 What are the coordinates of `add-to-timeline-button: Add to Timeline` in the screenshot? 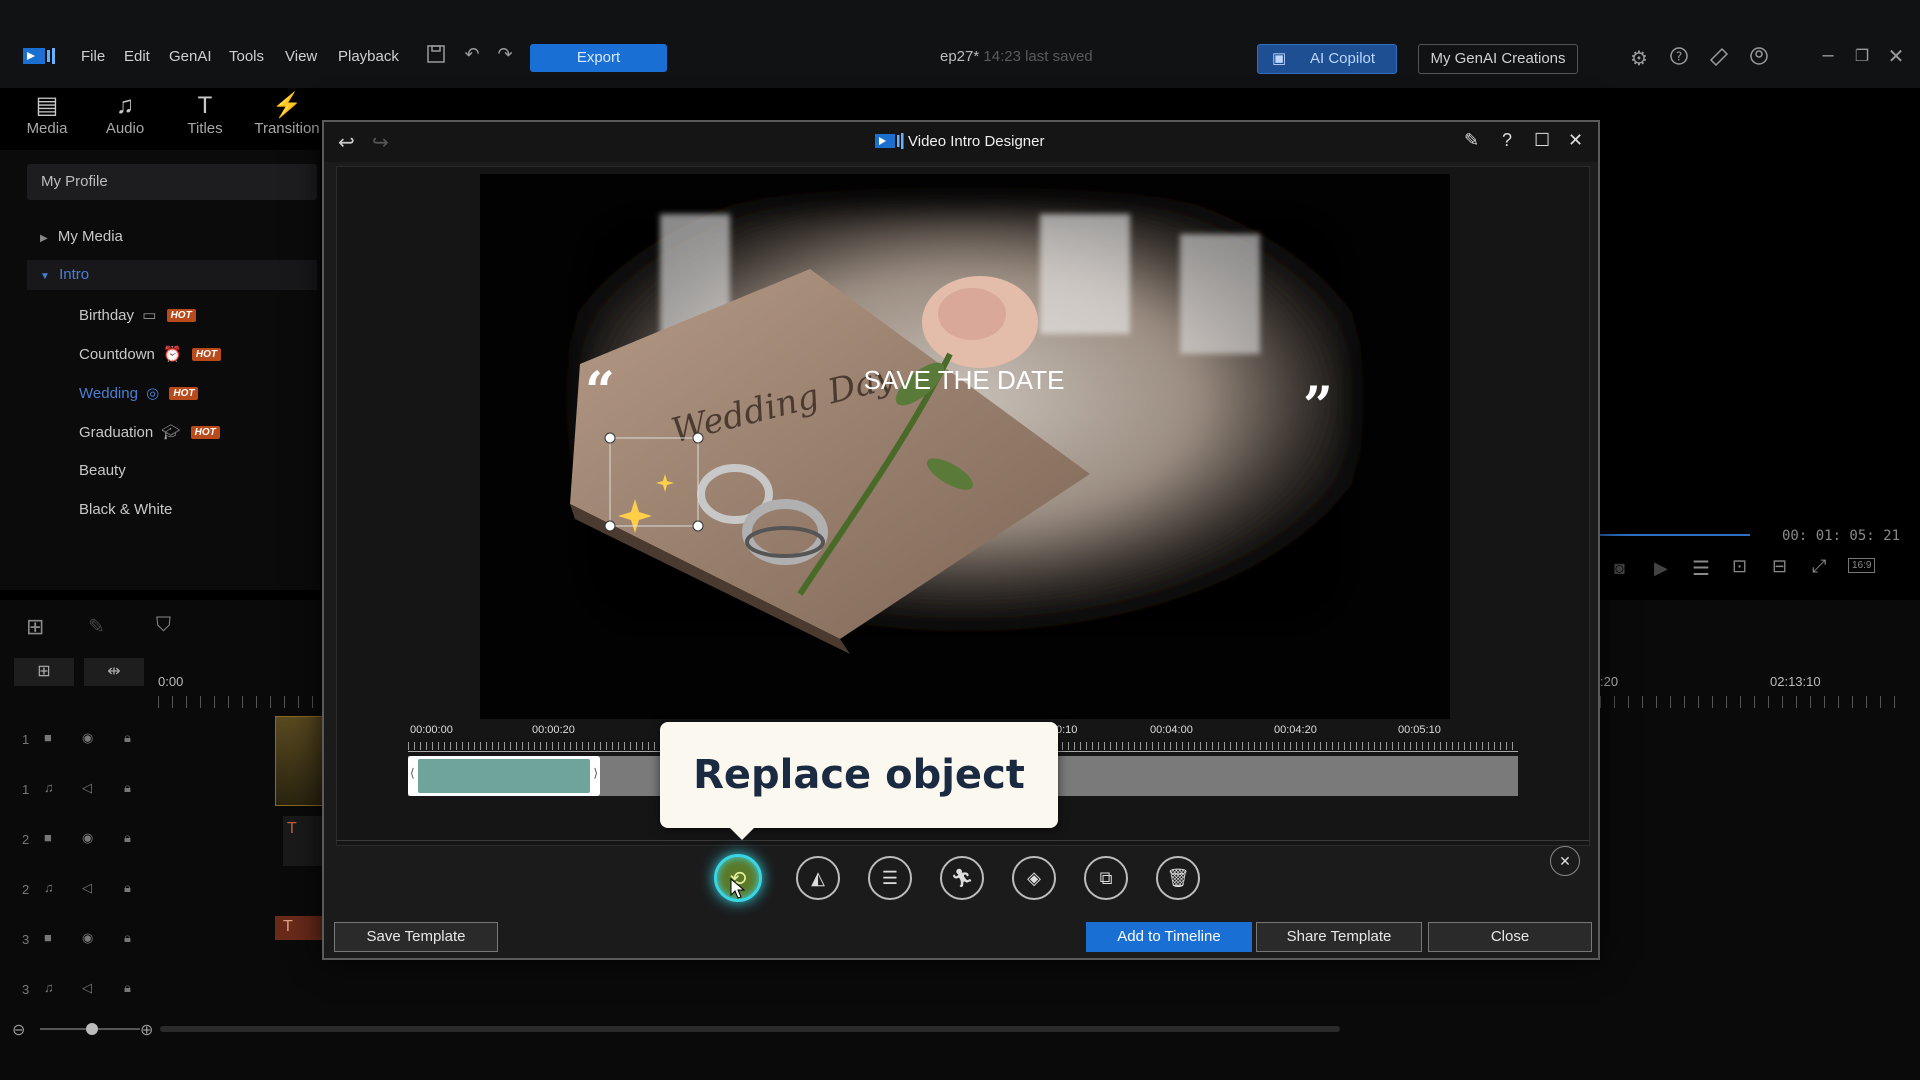 It's located at (1169, 937).